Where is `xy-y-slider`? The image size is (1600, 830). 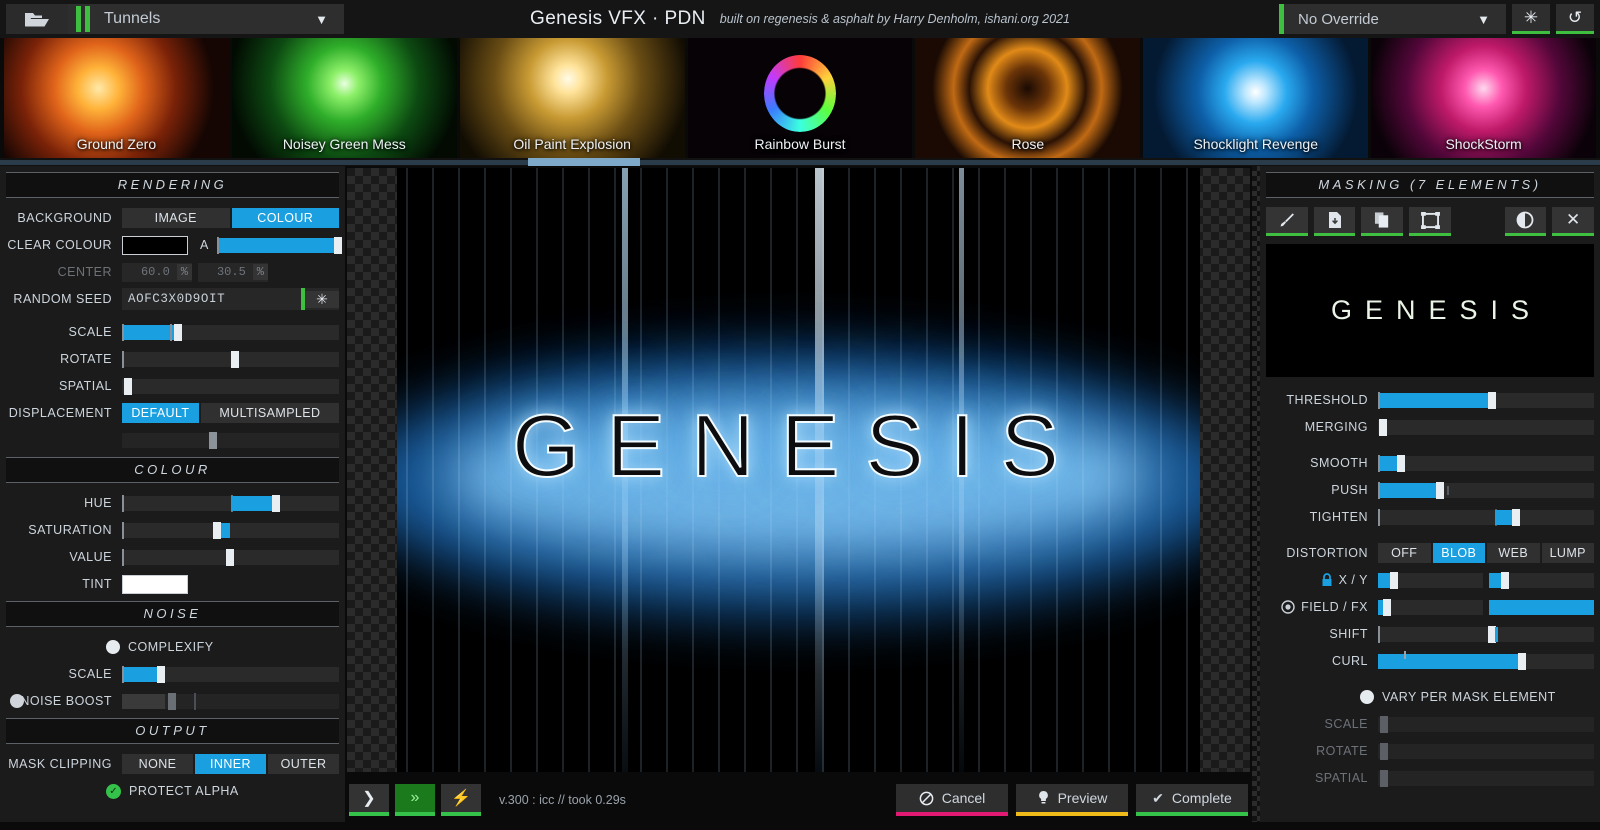
xy-y-slider is located at coordinates (1541, 580).